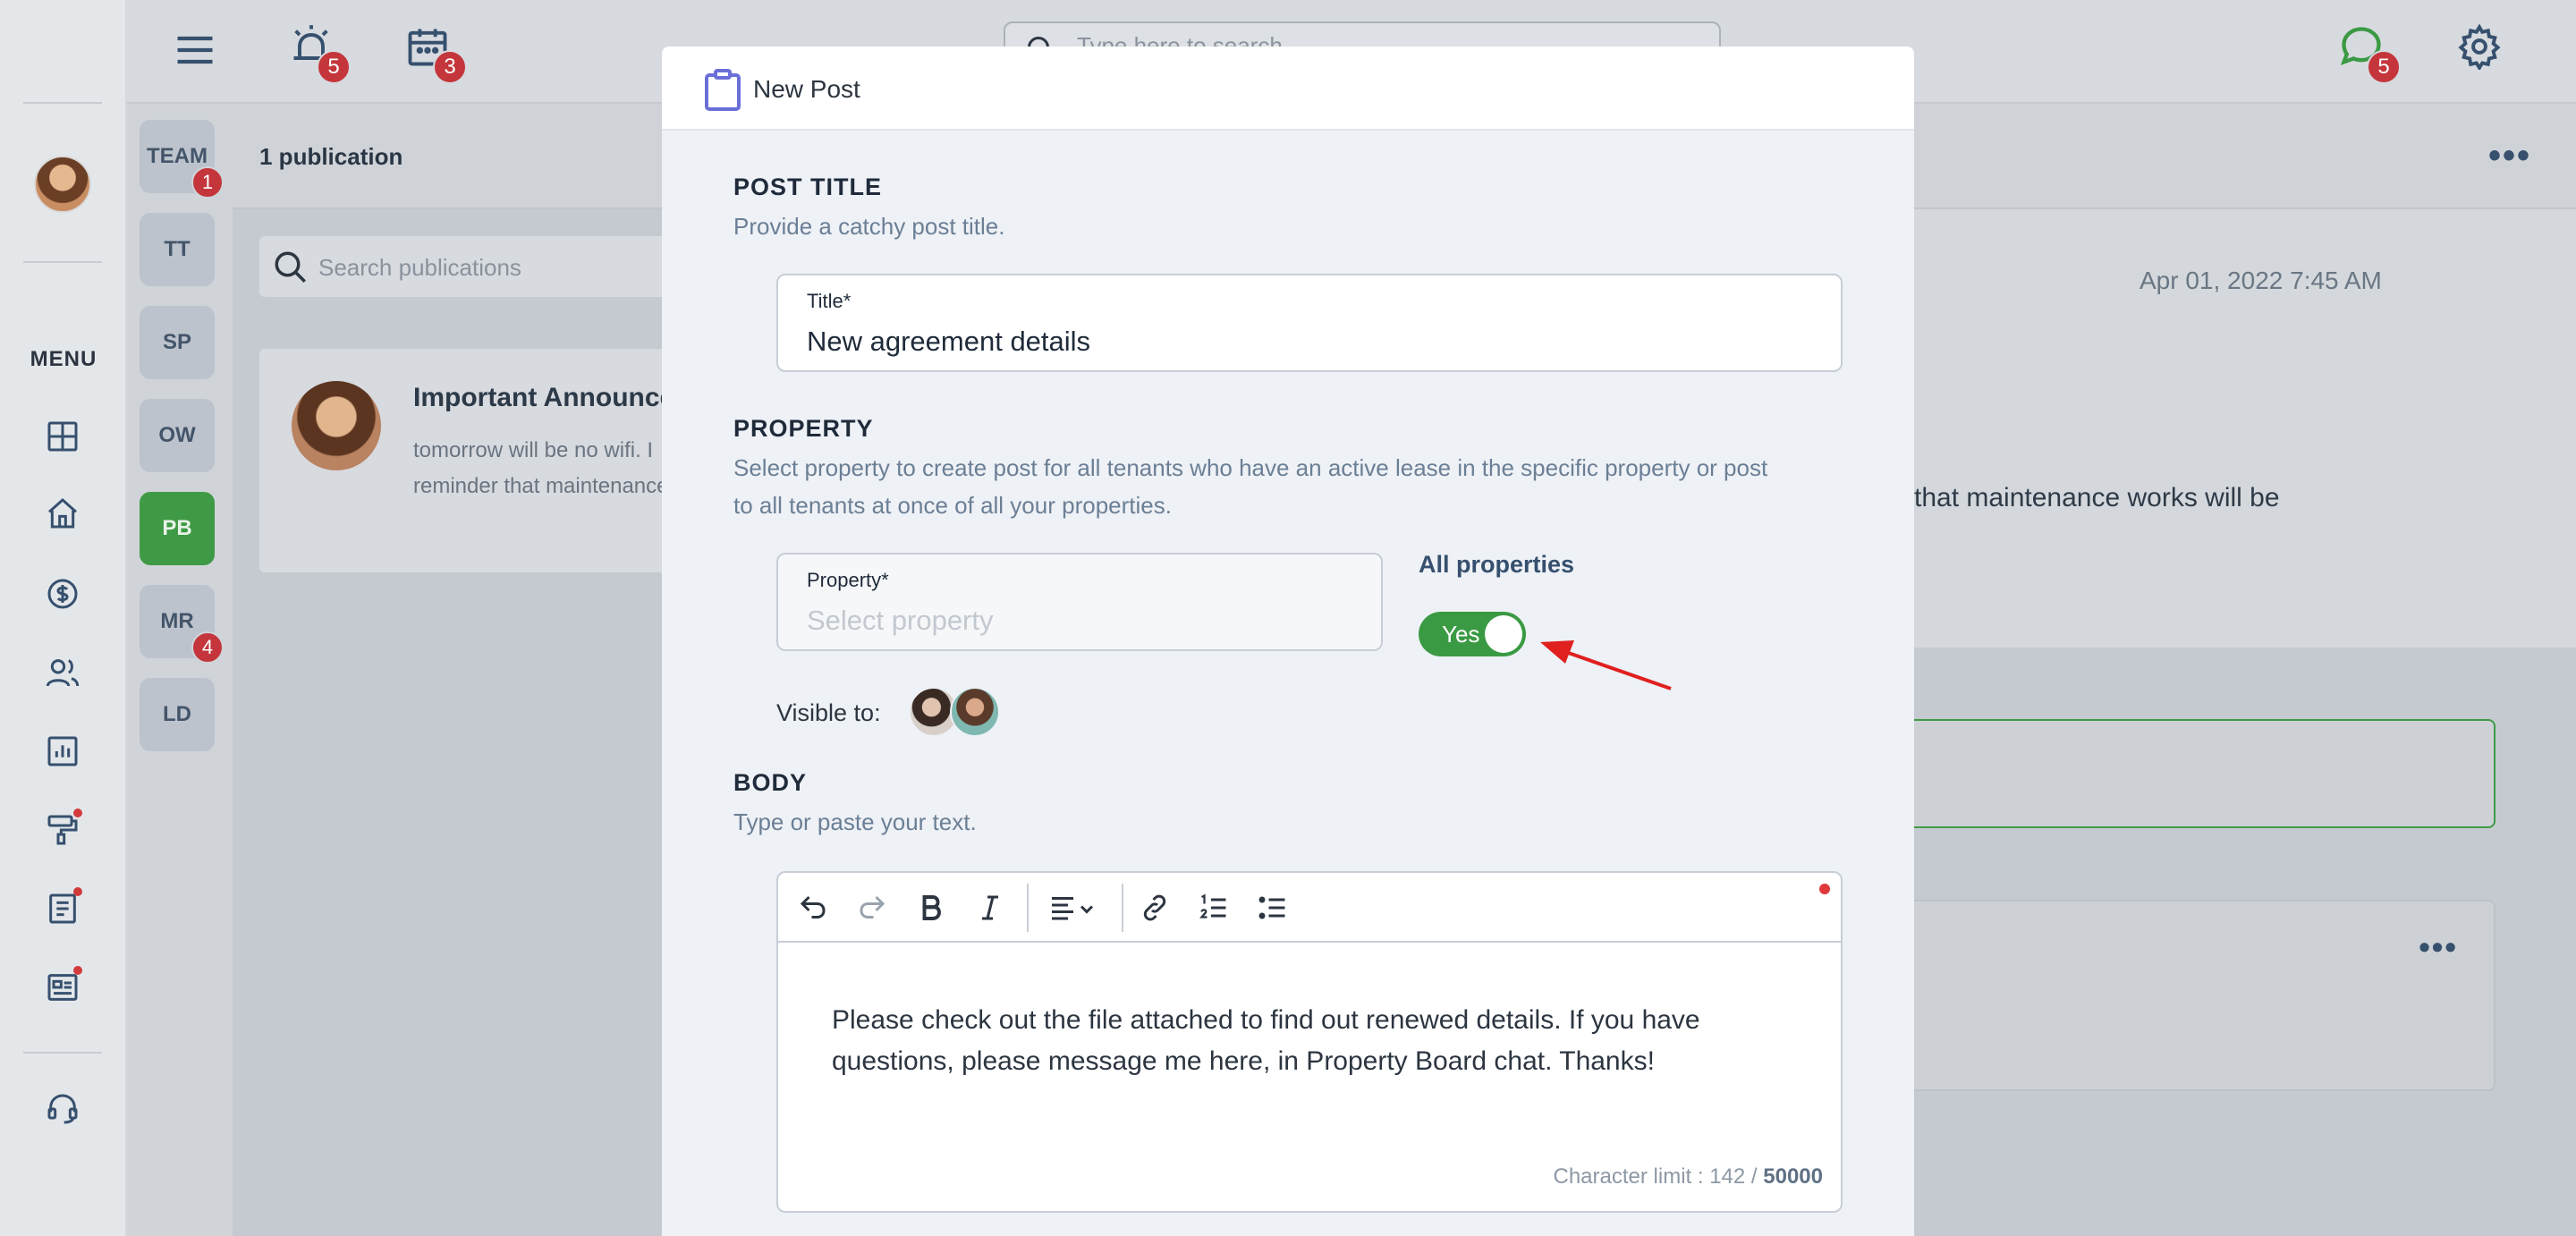  Describe the element at coordinates (62, 513) in the screenshot. I see `home-icon` at that location.